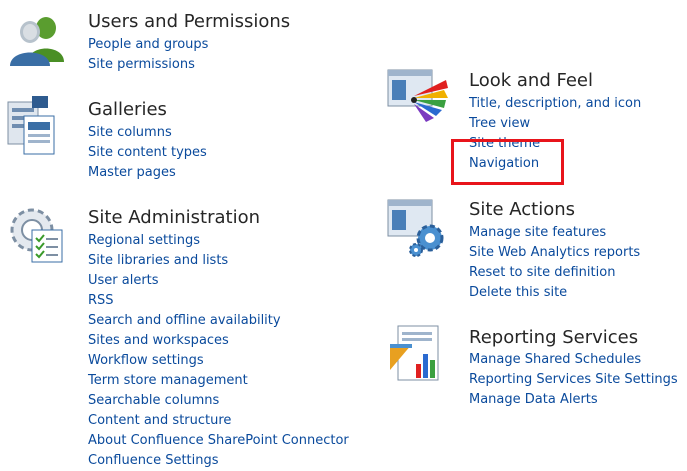 The width and height of the screenshot is (687, 471). Describe the element at coordinates (38, 236) in the screenshot. I see `site-admin-gear-icon` at that location.